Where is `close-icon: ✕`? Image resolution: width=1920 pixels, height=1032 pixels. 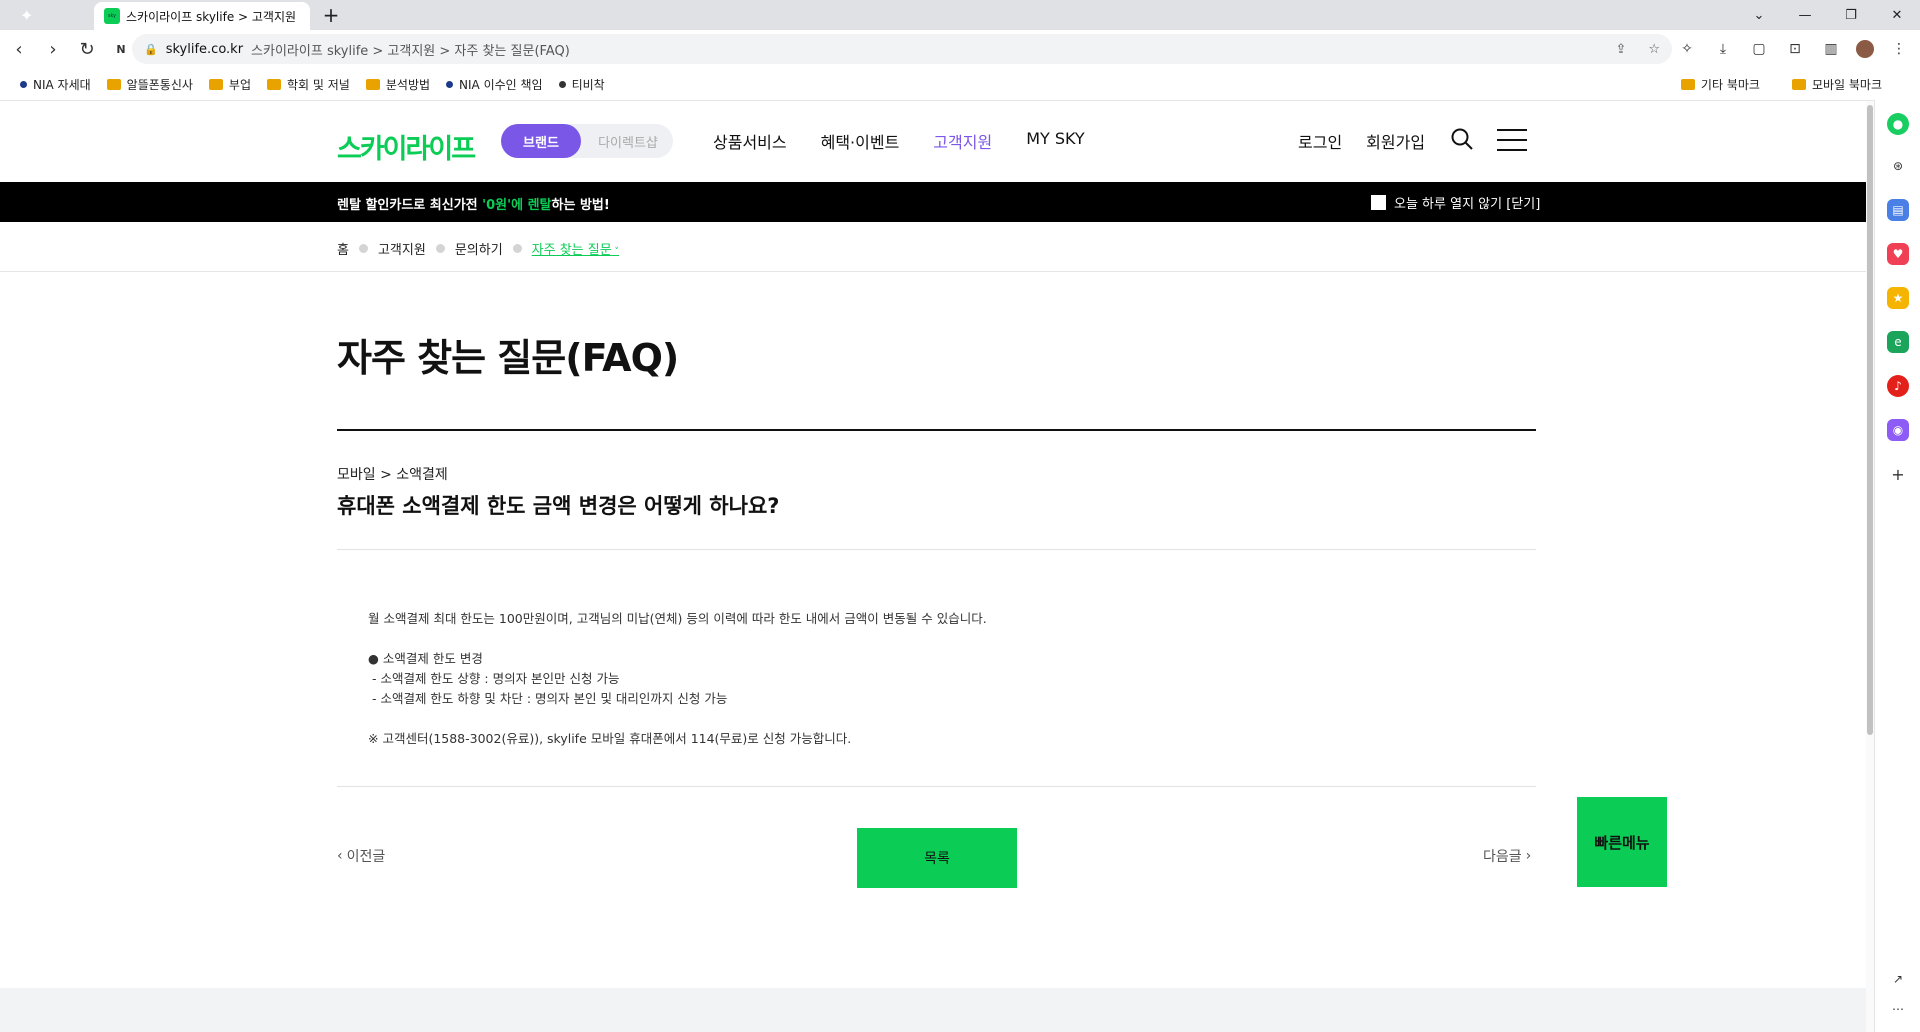 close-icon: ✕ is located at coordinates (1897, 15).